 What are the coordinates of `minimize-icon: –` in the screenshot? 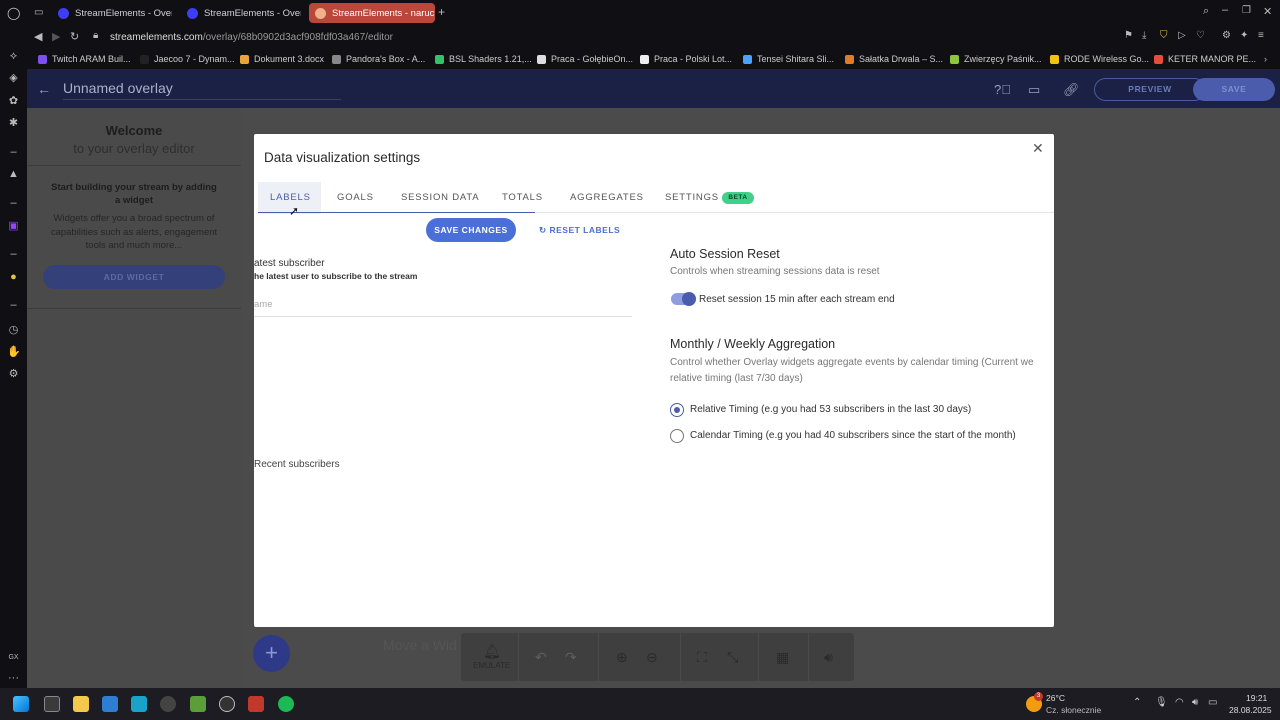 It's located at (1225, 10).